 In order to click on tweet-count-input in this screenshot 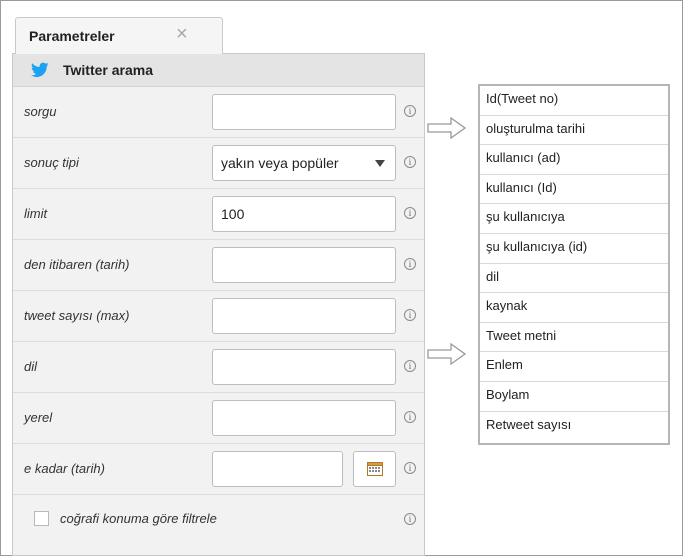, I will do `click(304, 316)`.